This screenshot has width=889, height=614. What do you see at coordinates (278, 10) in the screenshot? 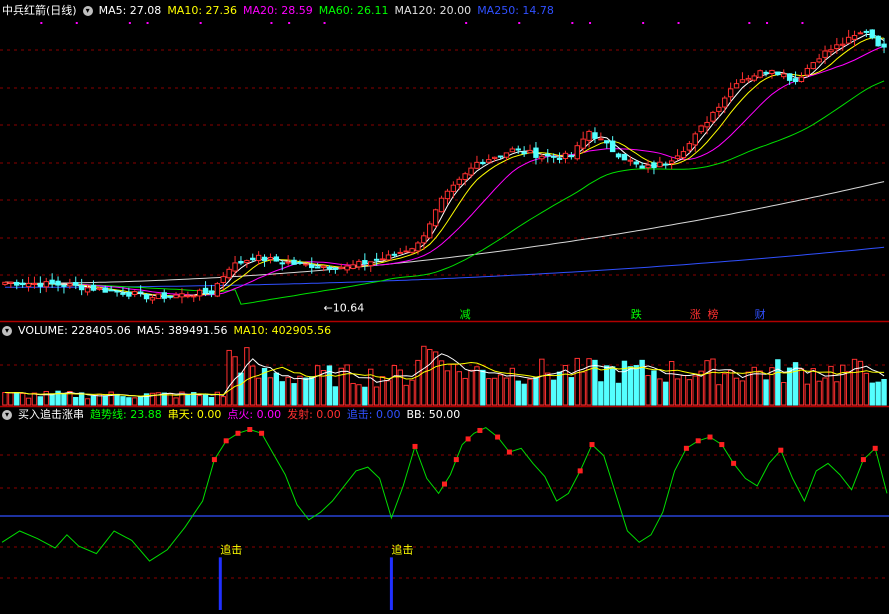
I see `price-legend-2: MA20: 28.59` at bounding box center [278, 10].